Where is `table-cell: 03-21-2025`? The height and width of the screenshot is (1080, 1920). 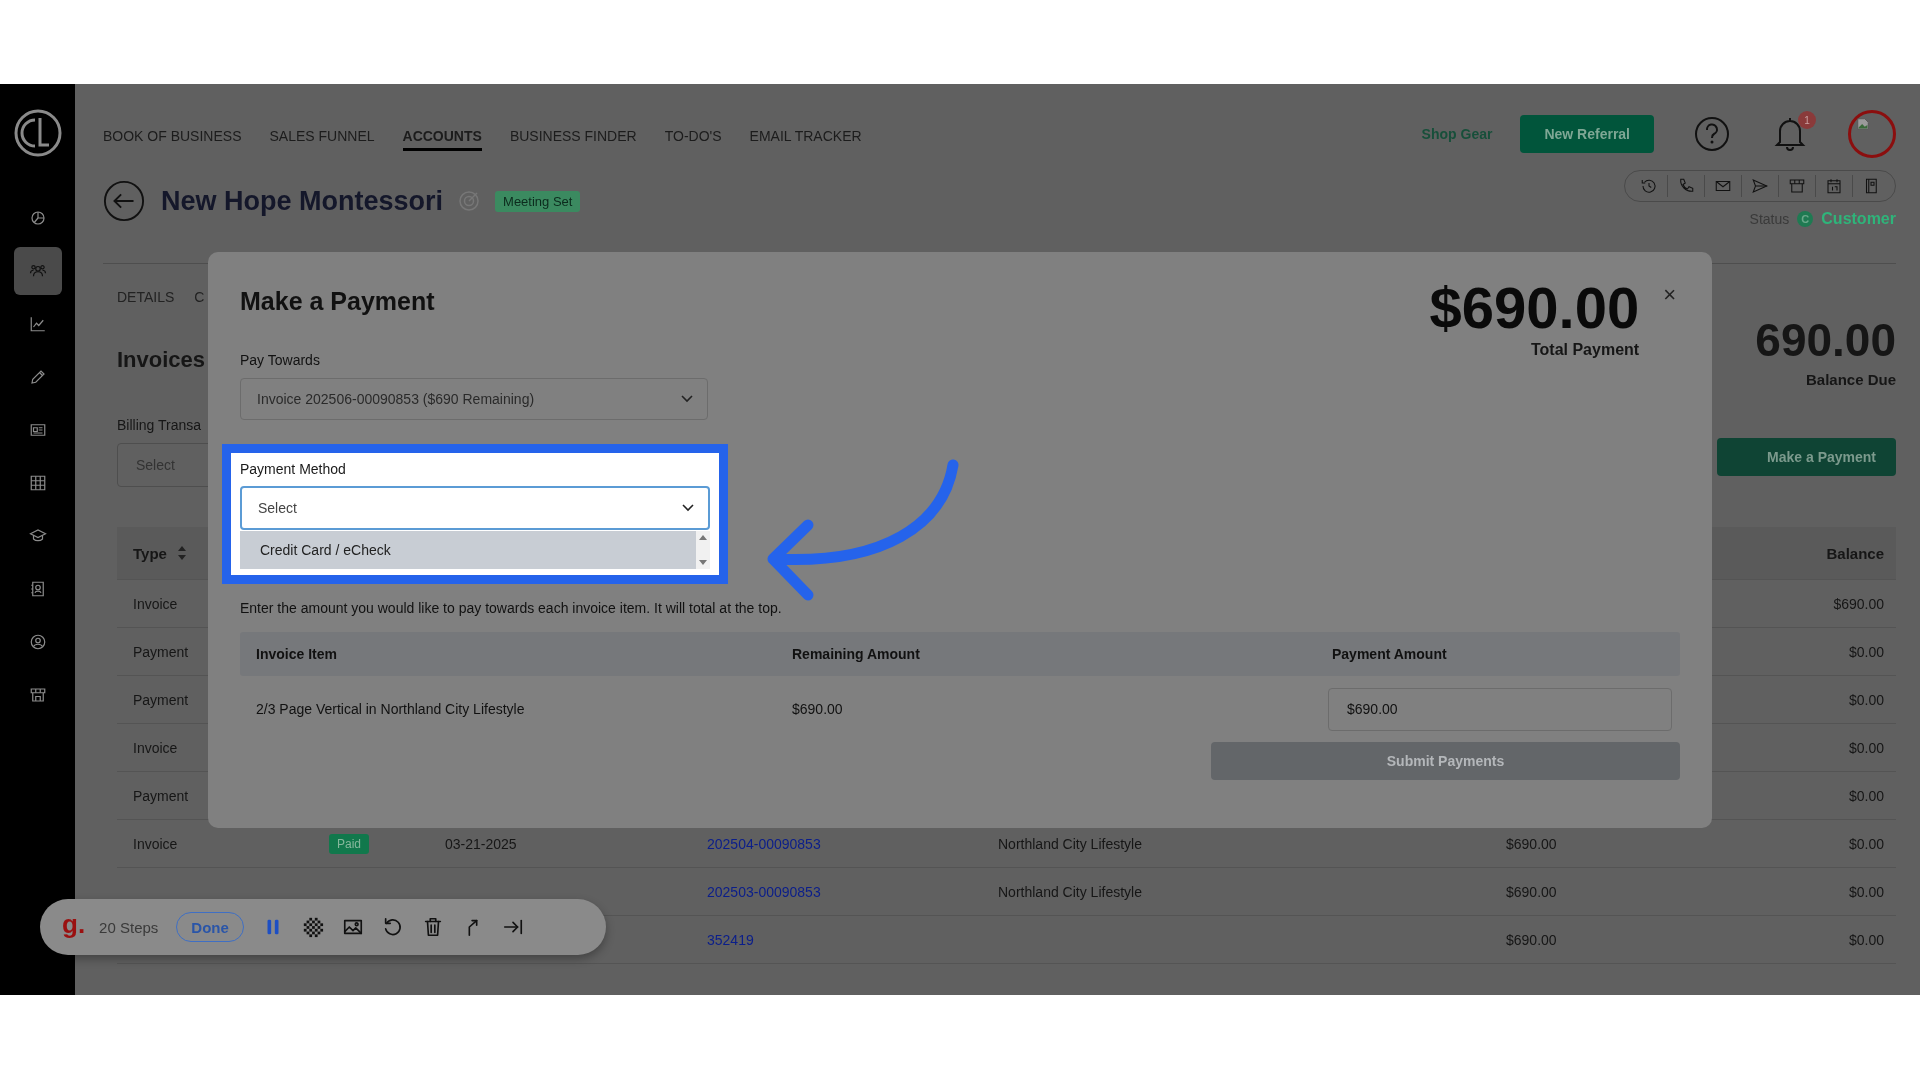 table-cell: 03-21-2025 is located at coordinates (481, 843).